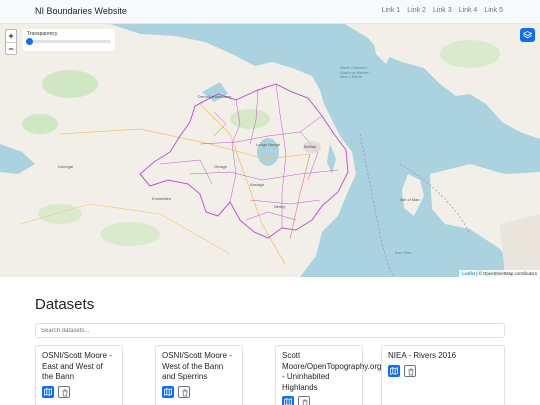 This screenshot has width=540, height=405. What do you see at coordinates (29, 41) in the screenshot?
I see `transparency-slider-thumb` at bounding box center [29, 41].